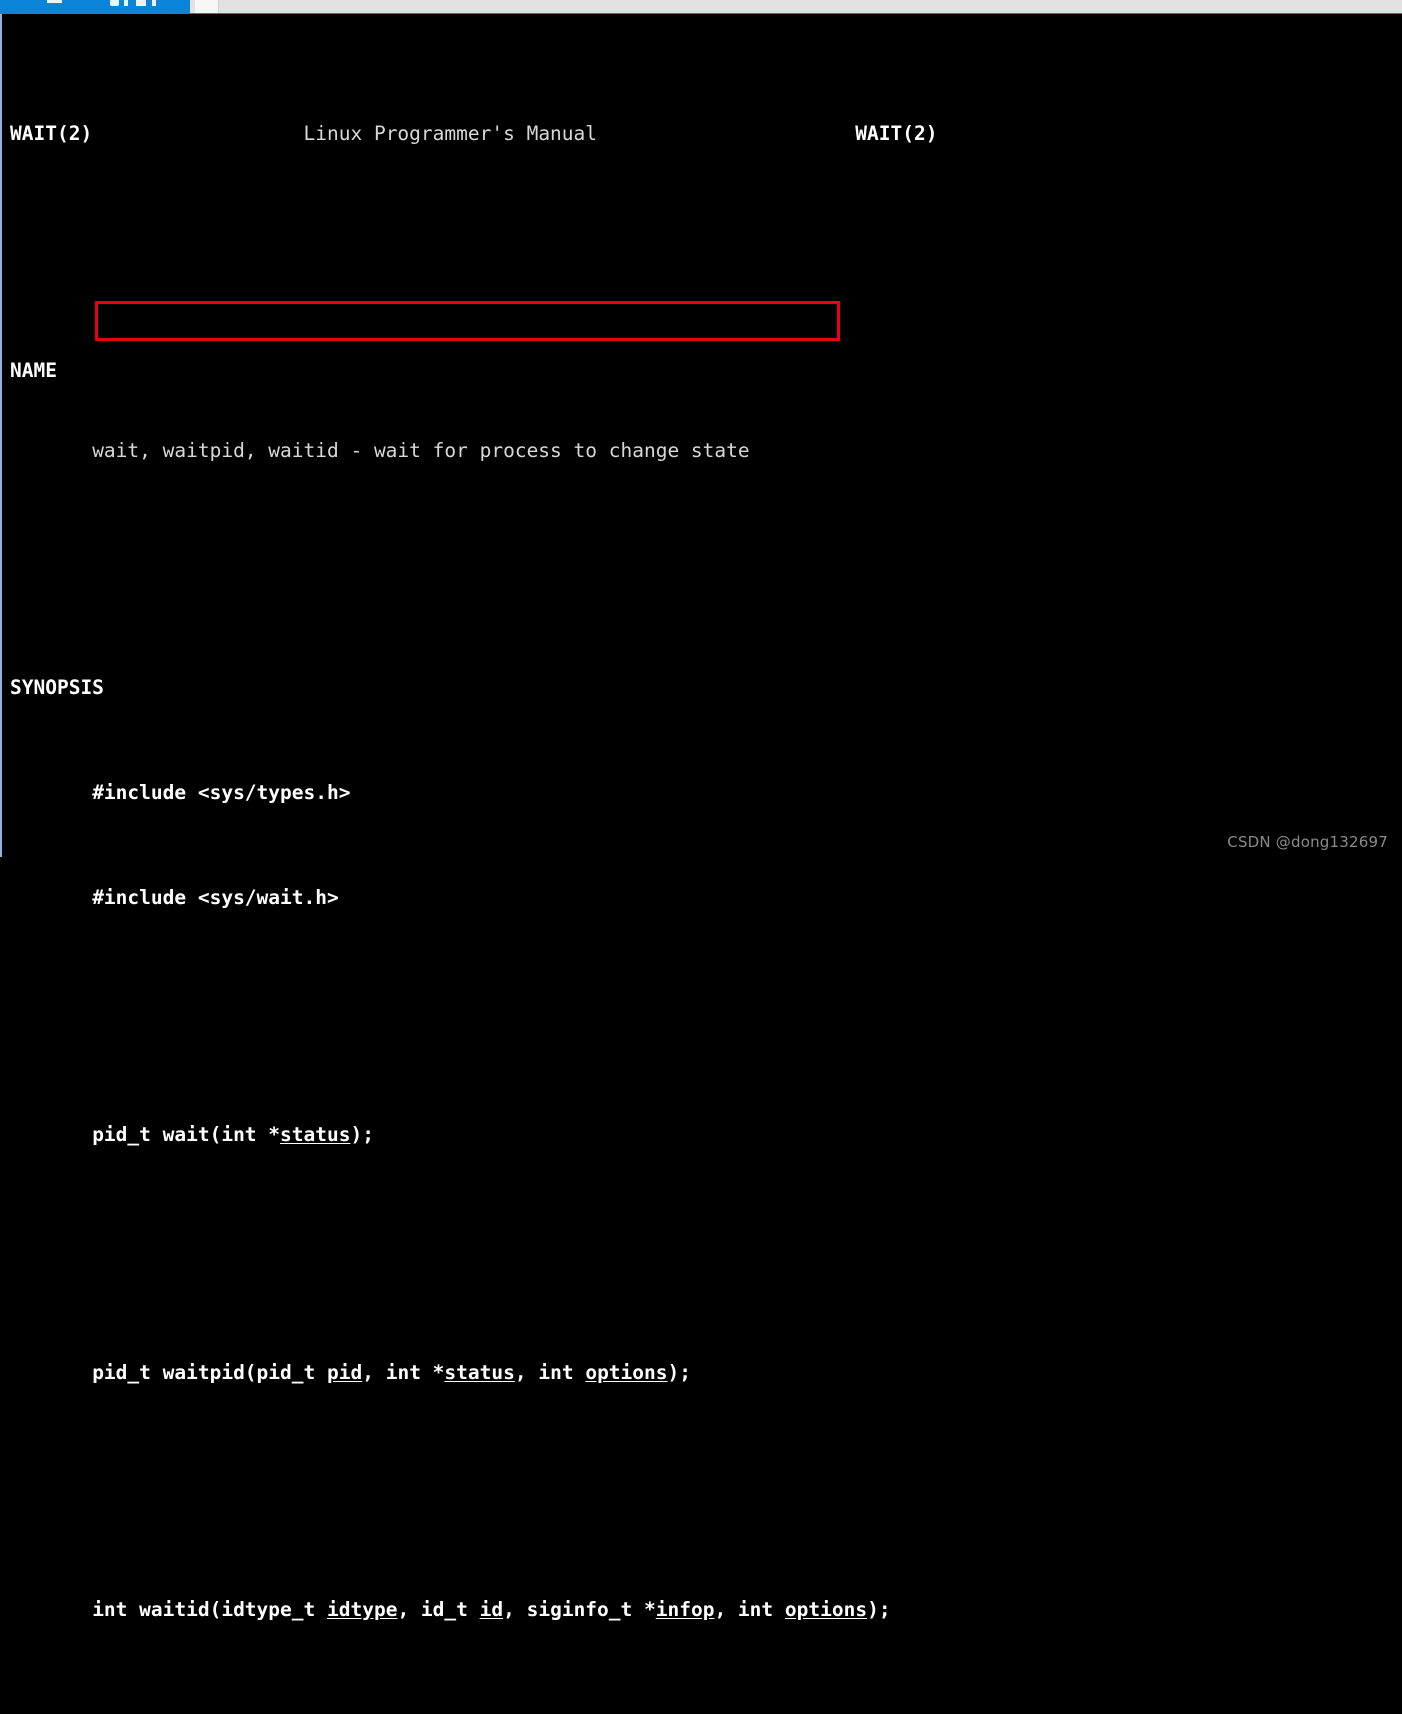 Image resolution: width=1402 pixels, height=1714 pixels. What do you see at coordinates (95, 7) in the screenshot?
I see `active-tab` at bounding box center [95, 7].